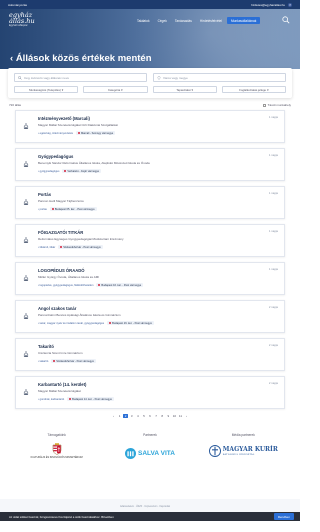 The image size is (320, 532). What do you see at coordinates (61, 201) in the screenshot?
I see `job-company: Pannon Hetil Magyar Tájfrenzszos` at bounding box center [61, 201].